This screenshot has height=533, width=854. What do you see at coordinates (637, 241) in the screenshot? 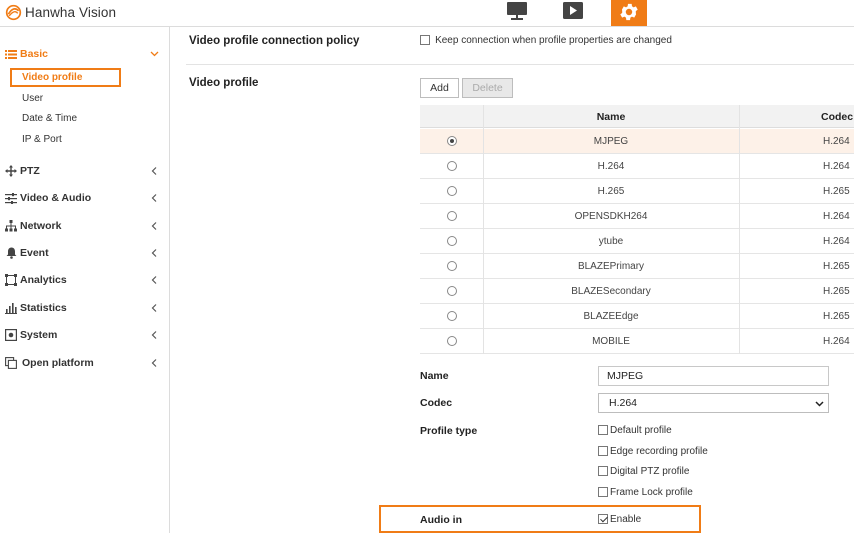
I see `table-row: ytube H.264` at bounding box center [637, 241].